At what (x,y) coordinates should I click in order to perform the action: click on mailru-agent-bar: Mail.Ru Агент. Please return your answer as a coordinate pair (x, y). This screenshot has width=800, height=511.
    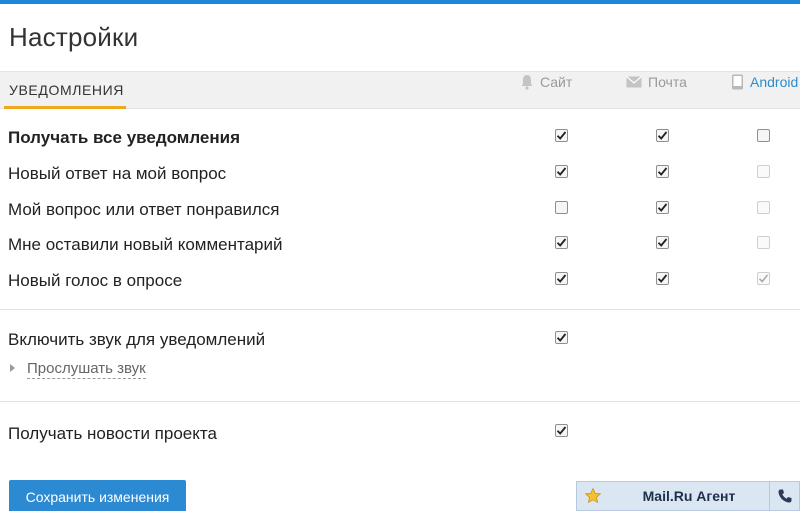
    Looking at the image, I should click on (688, 496).